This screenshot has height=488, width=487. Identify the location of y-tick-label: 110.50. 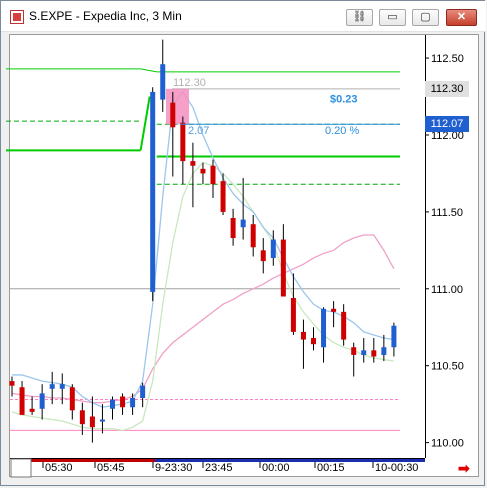
(447, 367).